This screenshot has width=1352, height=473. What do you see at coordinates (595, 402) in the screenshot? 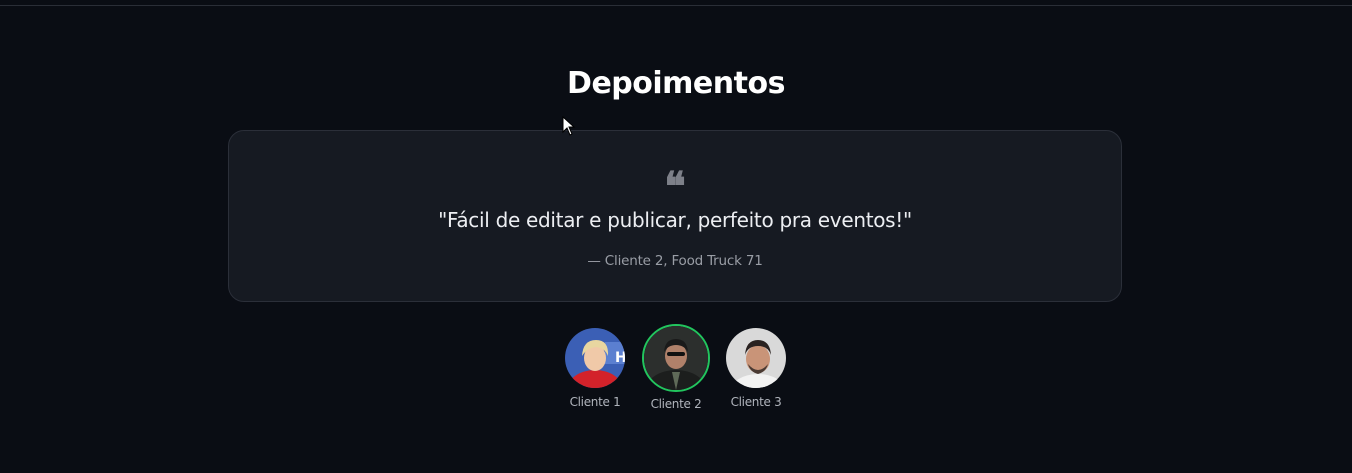
I see `client-label: Cliente 1` at bounding box center [595, 402].